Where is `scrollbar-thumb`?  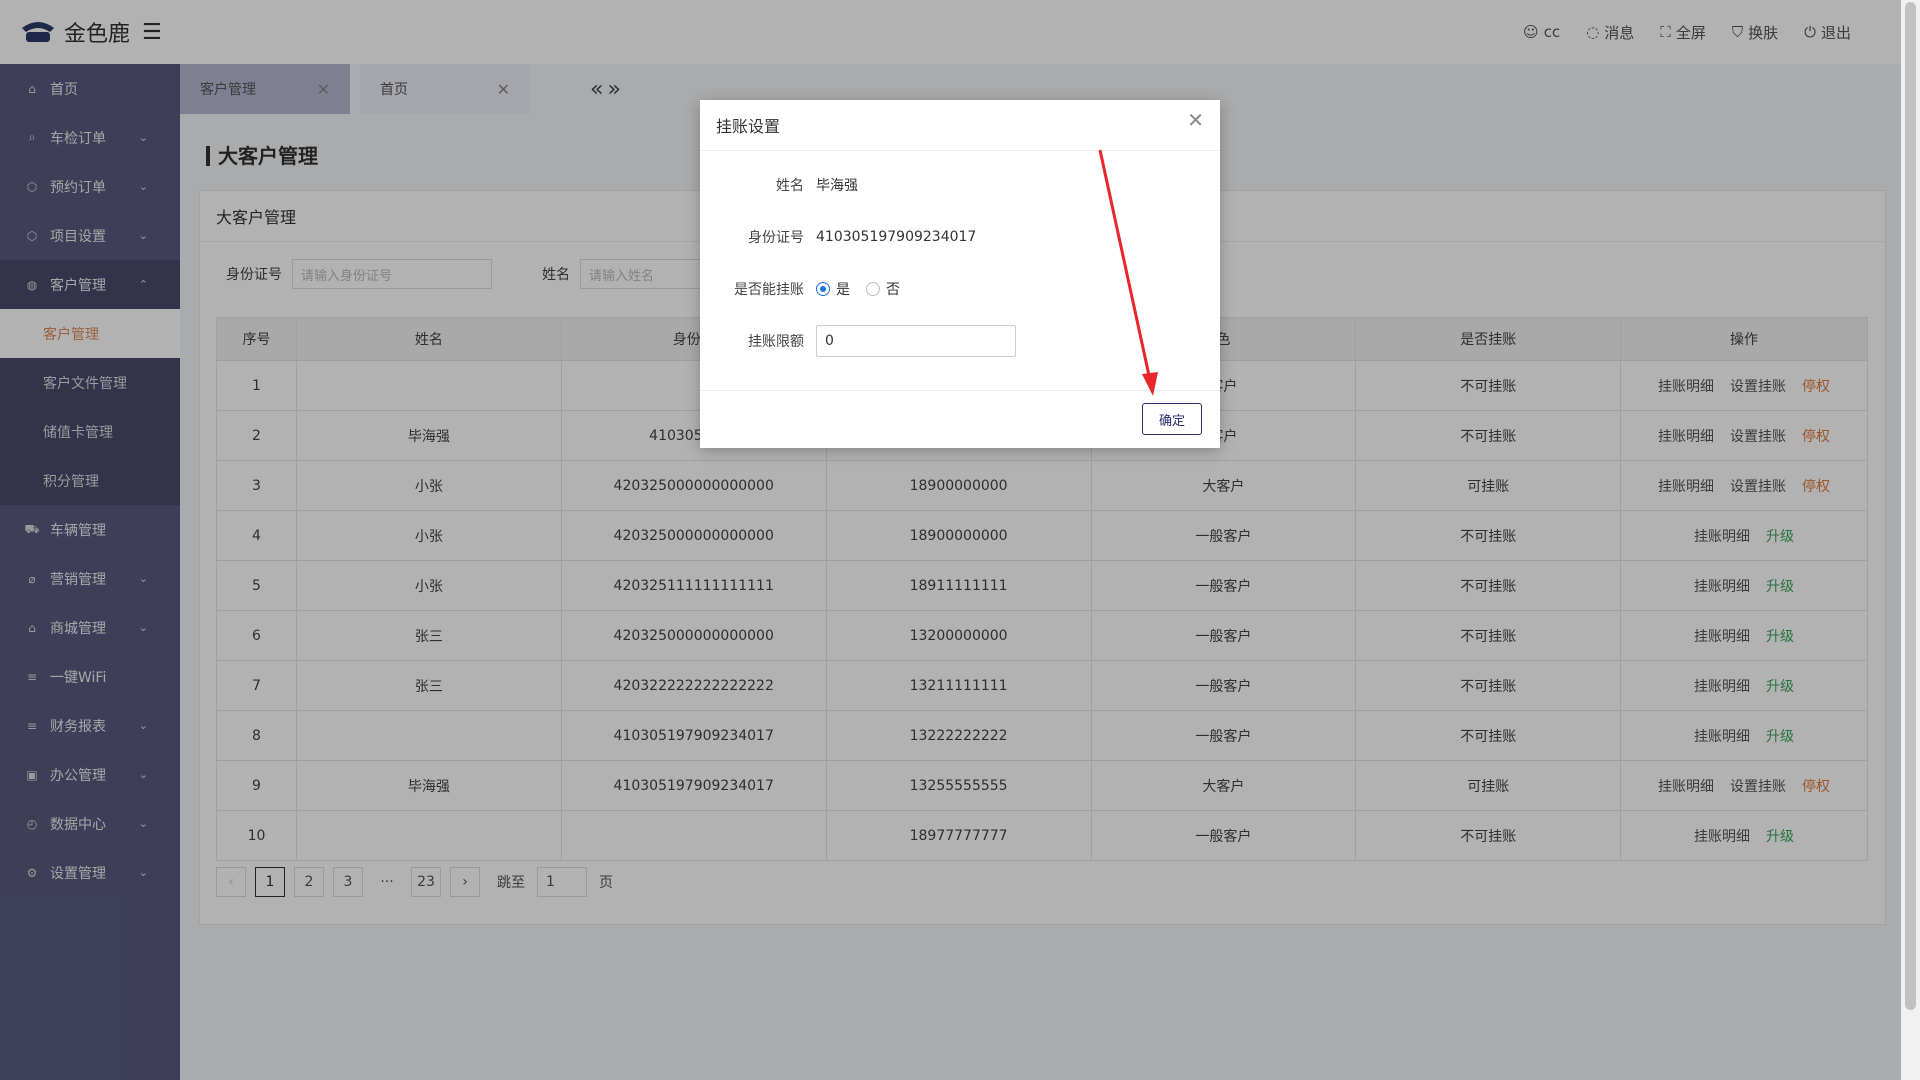 scrollbar-thumb is located at coordinates (1910, 506).